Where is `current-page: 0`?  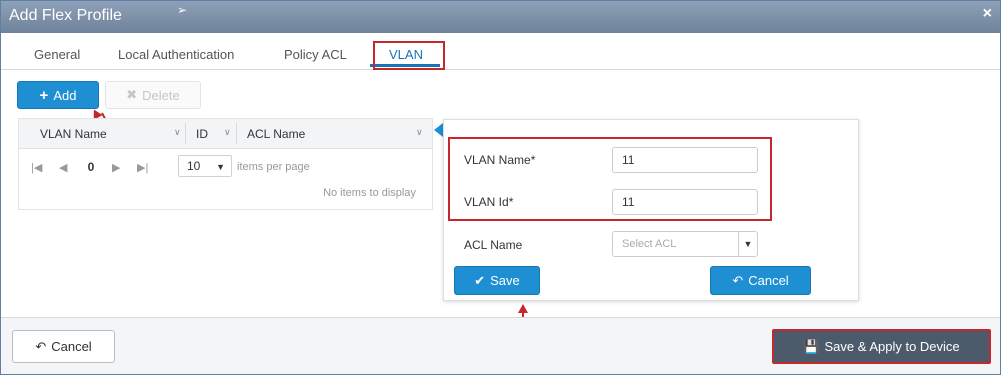 current-page: 0 is located at coordinates (91, 167).